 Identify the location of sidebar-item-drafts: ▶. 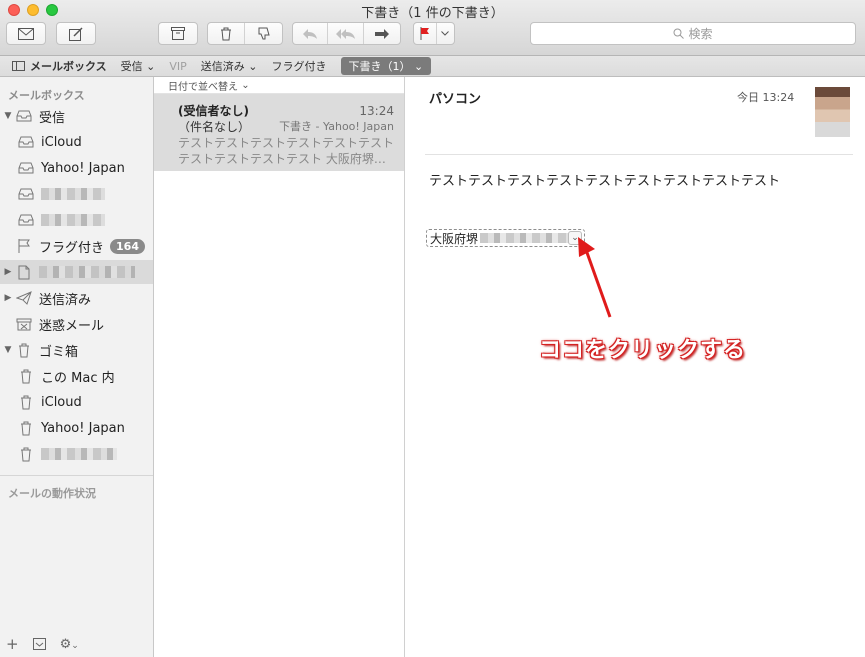
(76, 272).